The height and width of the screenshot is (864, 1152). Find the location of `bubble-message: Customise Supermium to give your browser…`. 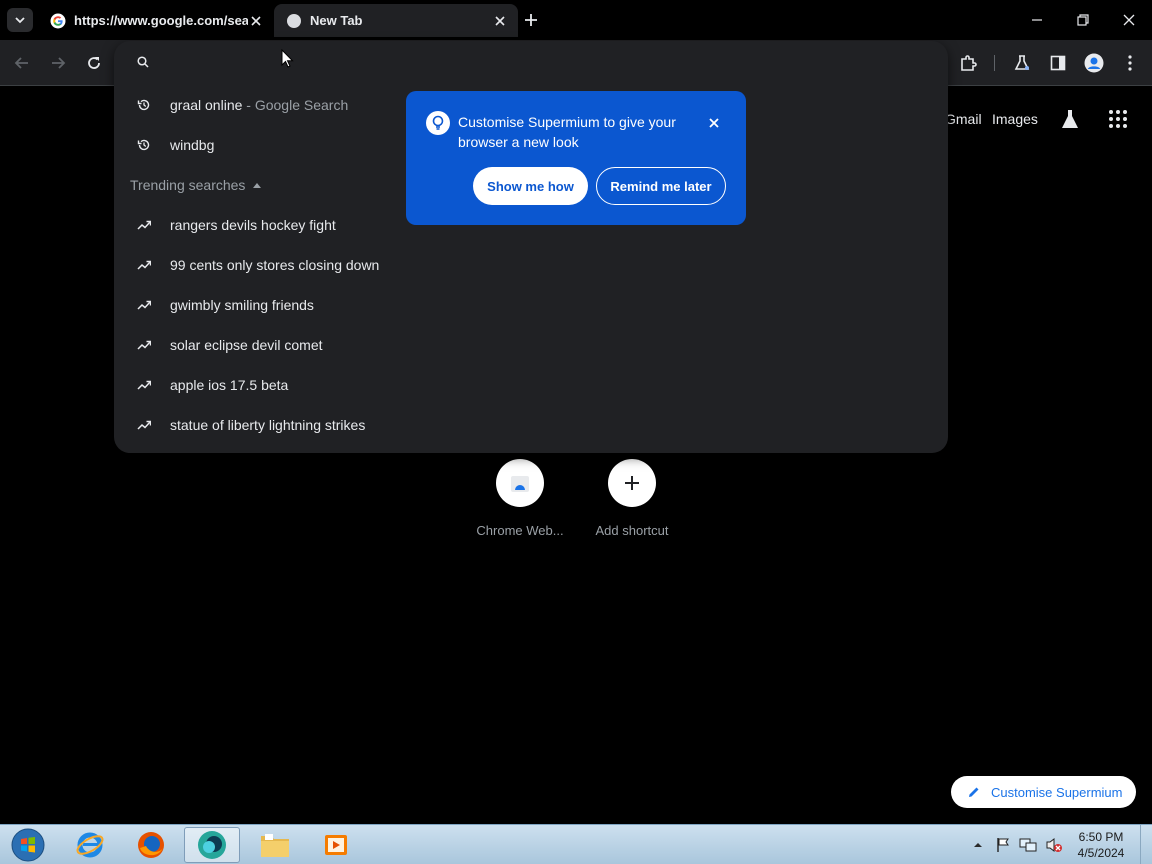

bubble-message: Customise Supermium to give your browser… is located at coordinates (567, 132).